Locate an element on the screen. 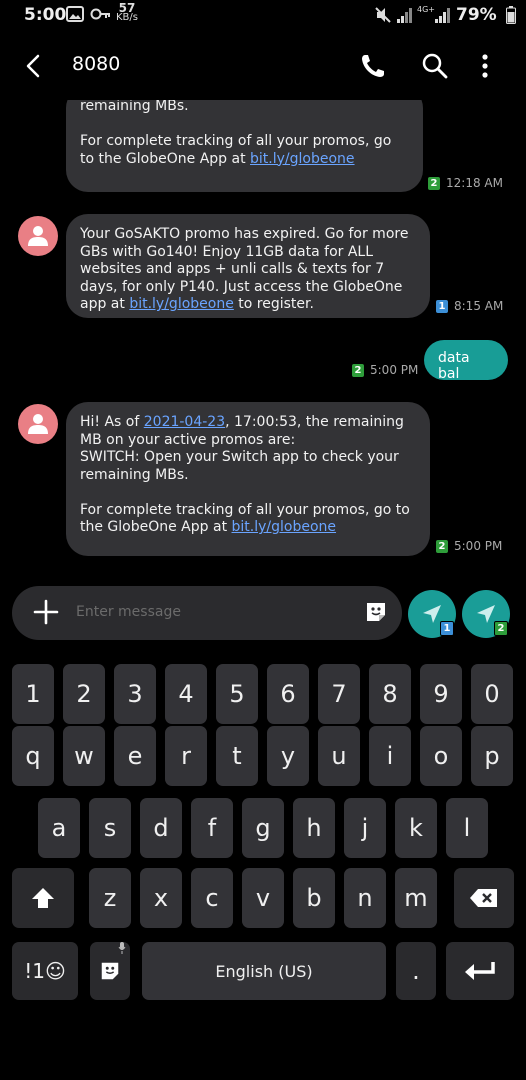 Image resolution: width=526 pixels, height=1080 pixels. key-label: i is located at coordinates (390, 756).